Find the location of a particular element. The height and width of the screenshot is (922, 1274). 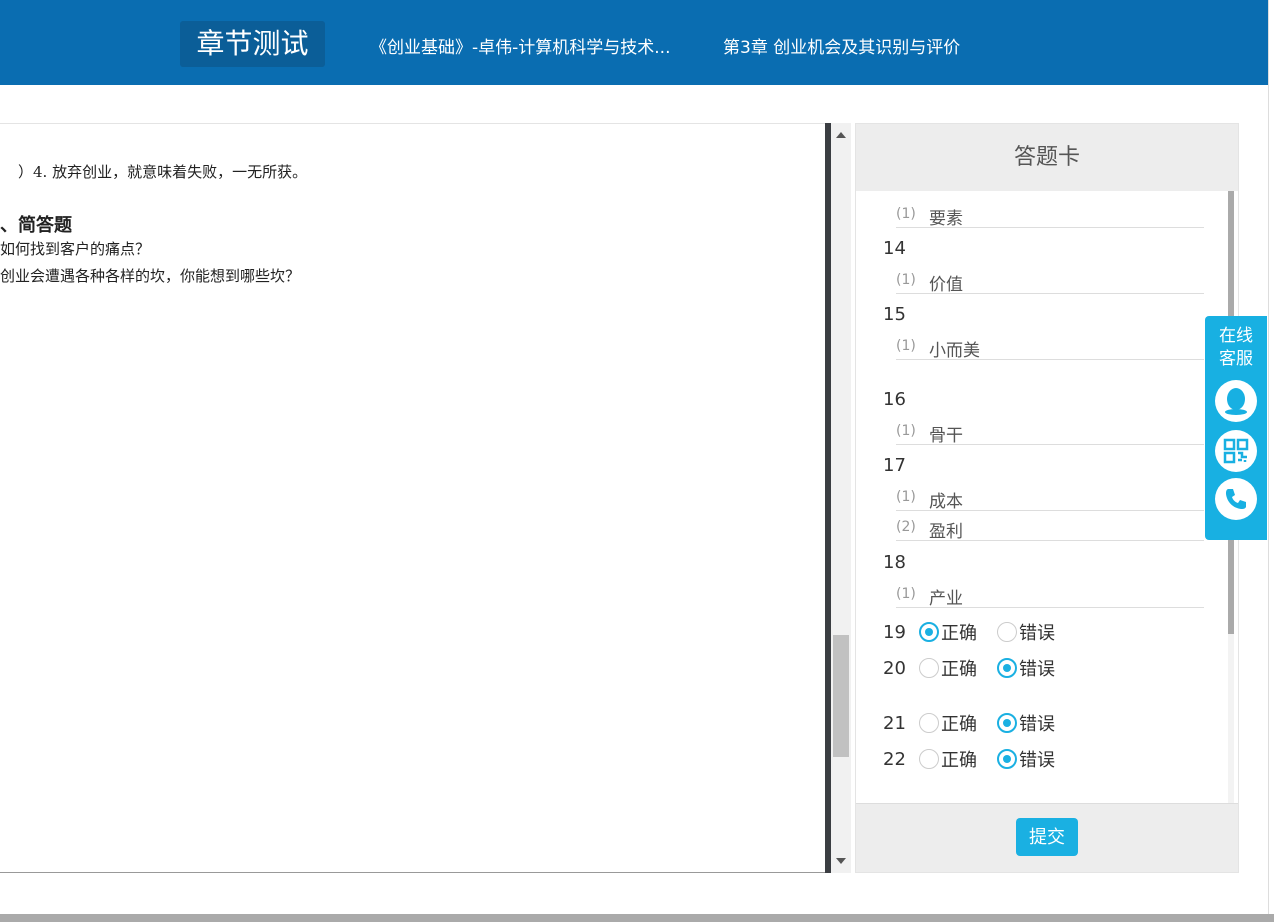

answer-value: 产业 is located at coordinates (946, 599).